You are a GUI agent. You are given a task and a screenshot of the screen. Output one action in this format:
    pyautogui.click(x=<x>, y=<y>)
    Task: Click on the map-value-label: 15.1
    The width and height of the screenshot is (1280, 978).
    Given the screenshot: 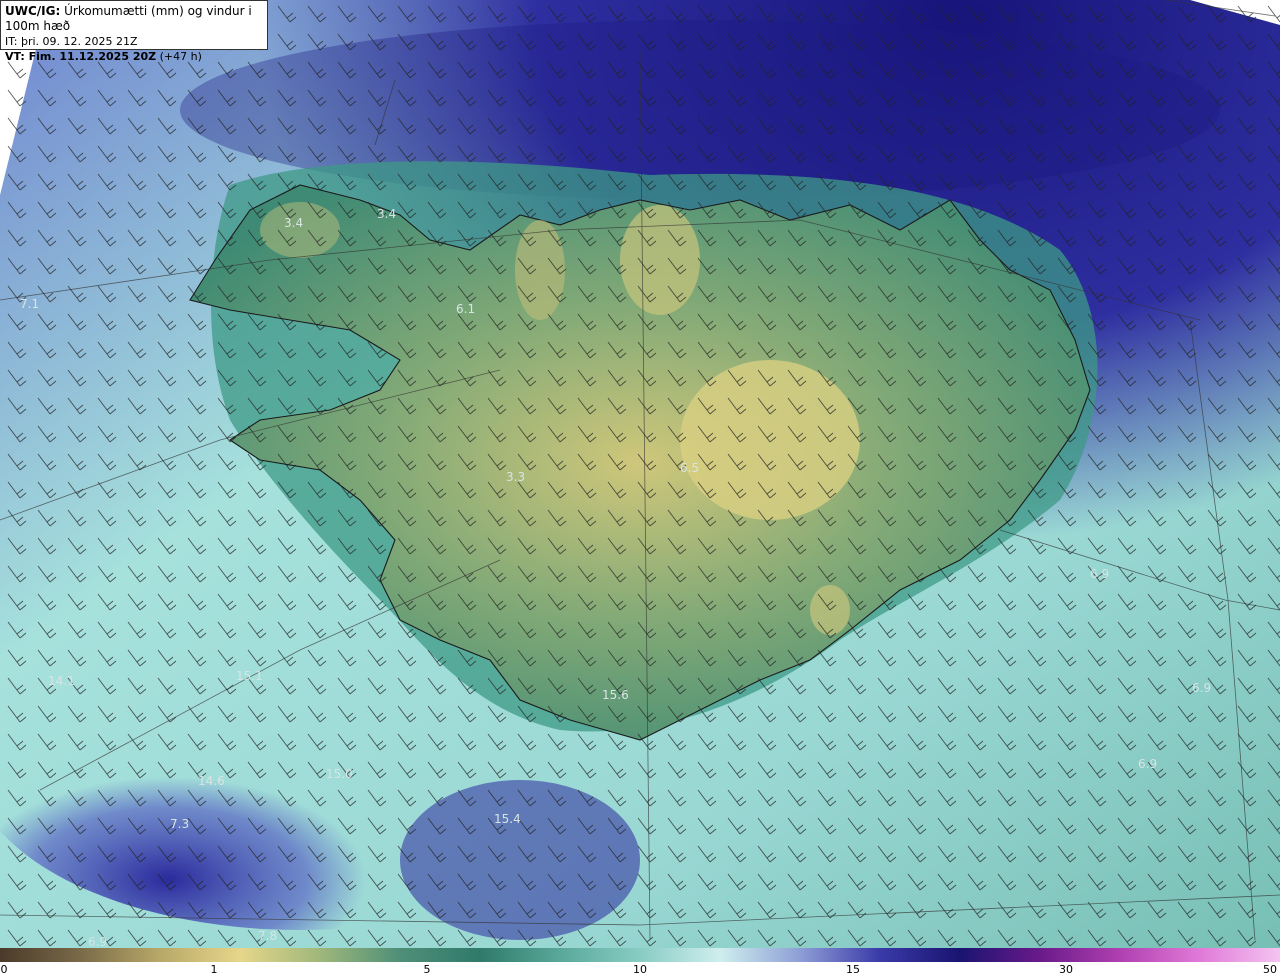 What is the action you would take?
    pyautogui.click(x=249, y=676)
    